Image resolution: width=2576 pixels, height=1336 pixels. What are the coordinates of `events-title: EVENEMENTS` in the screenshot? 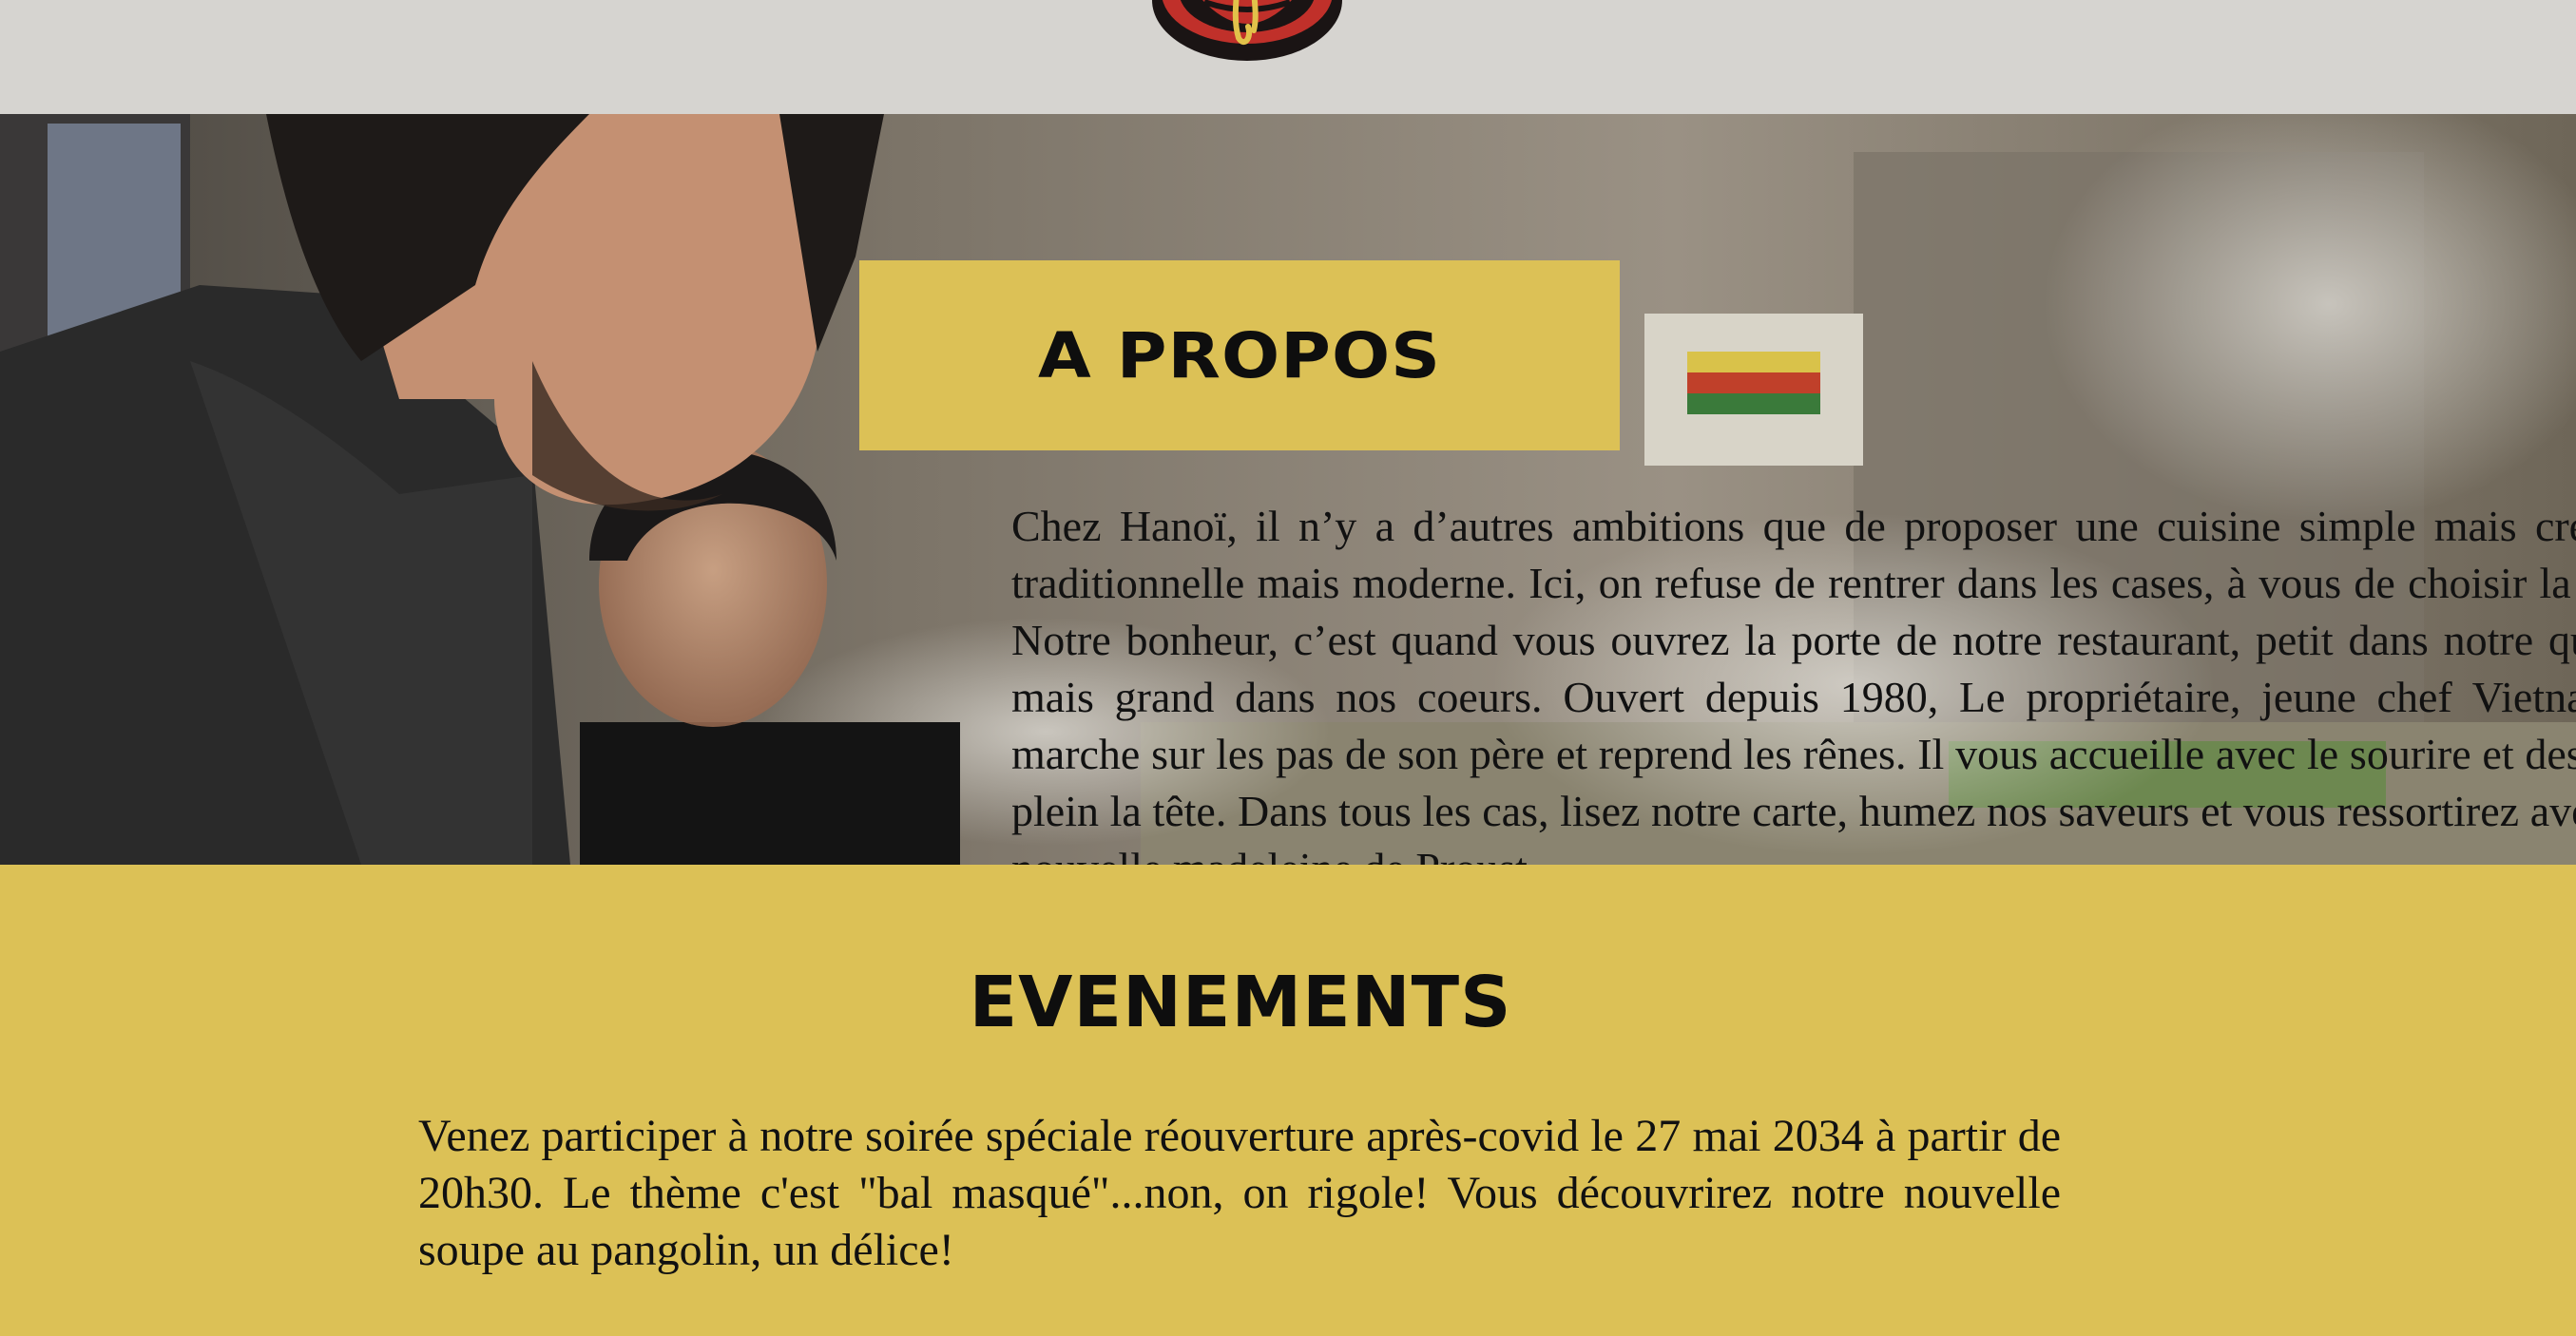 It's located at (1240, 1002).